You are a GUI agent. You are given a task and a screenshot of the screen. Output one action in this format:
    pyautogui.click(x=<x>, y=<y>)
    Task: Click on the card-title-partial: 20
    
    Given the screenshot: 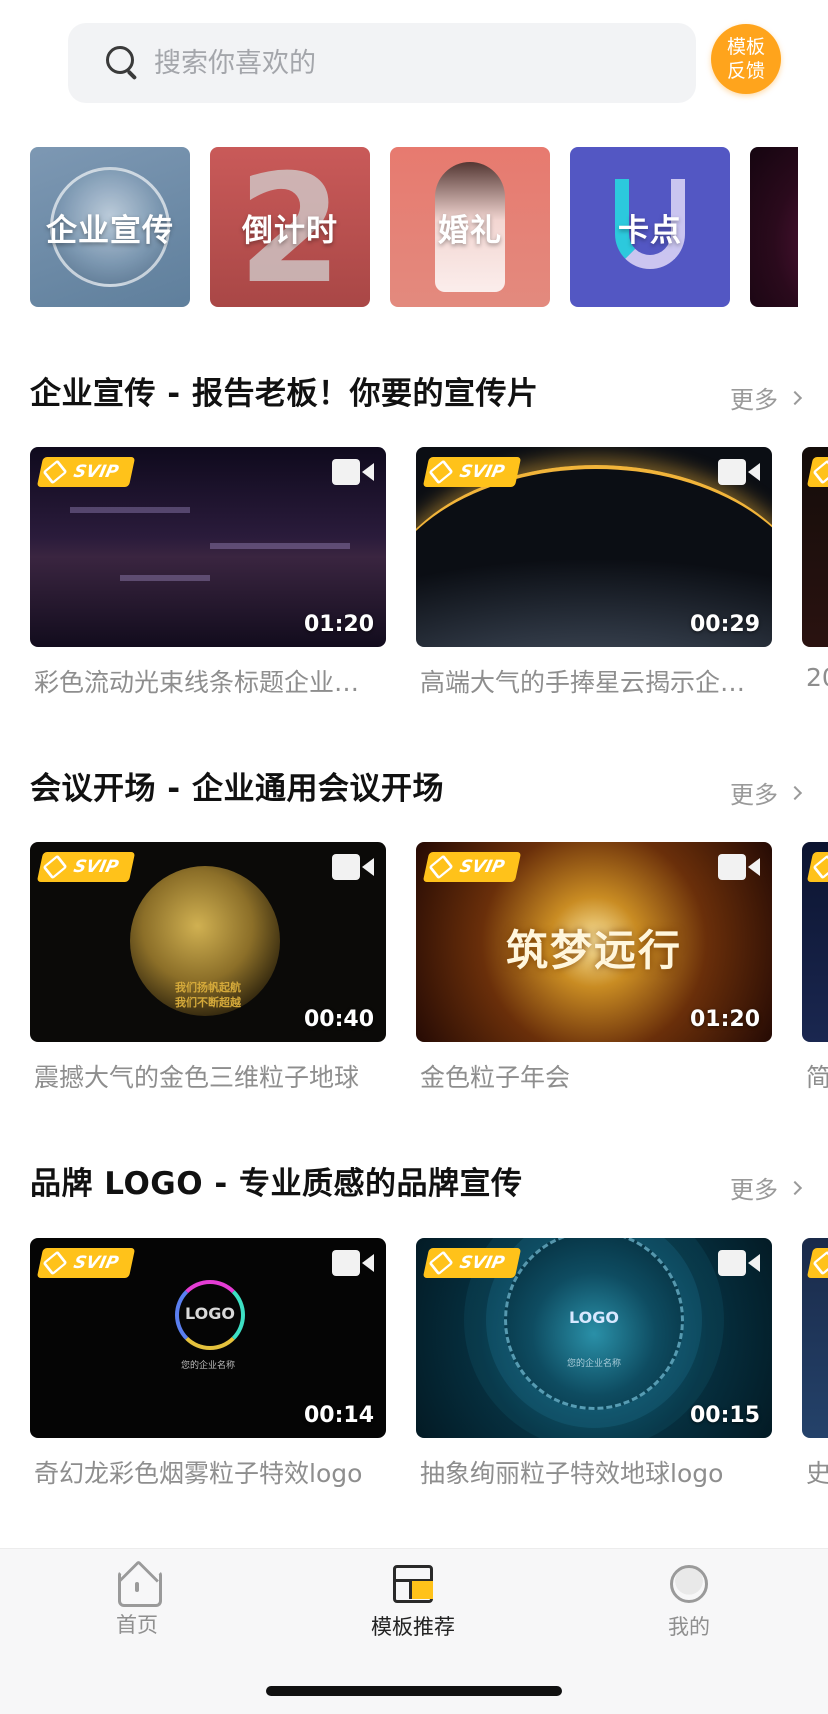 What is the action you would take?
    pyautogui.click(x=817, y=677)
    